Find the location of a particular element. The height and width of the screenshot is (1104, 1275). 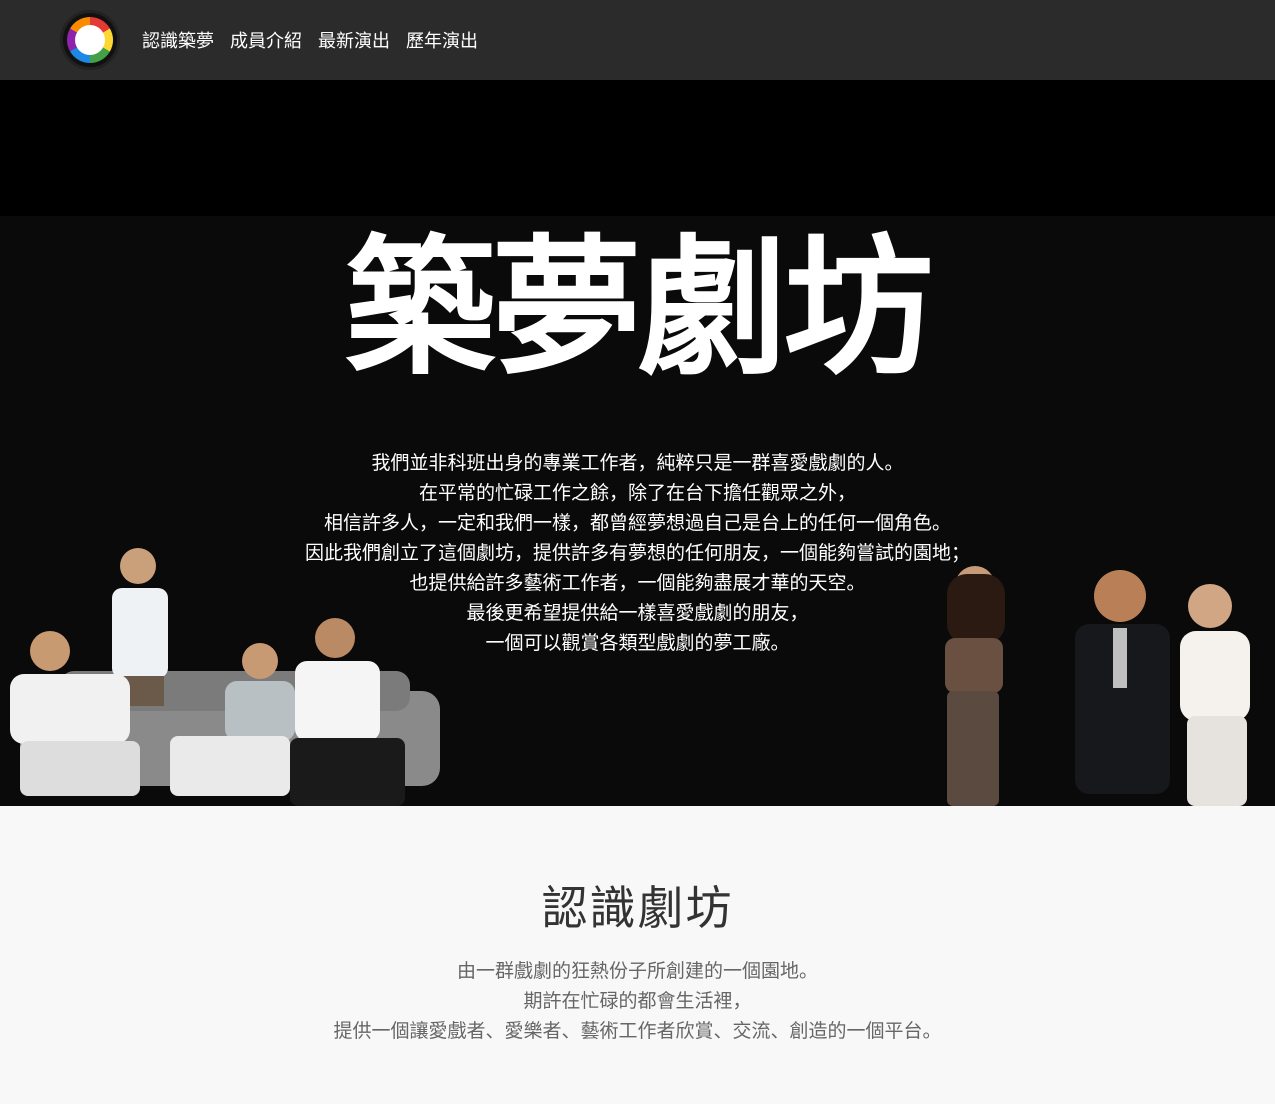

brand-logo is located at coordinates (90, 40).